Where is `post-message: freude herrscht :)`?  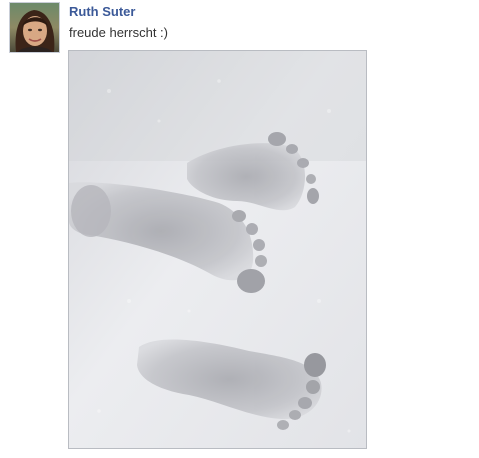
post-message: freude herrscht :) is located at coordinates (118, 32).